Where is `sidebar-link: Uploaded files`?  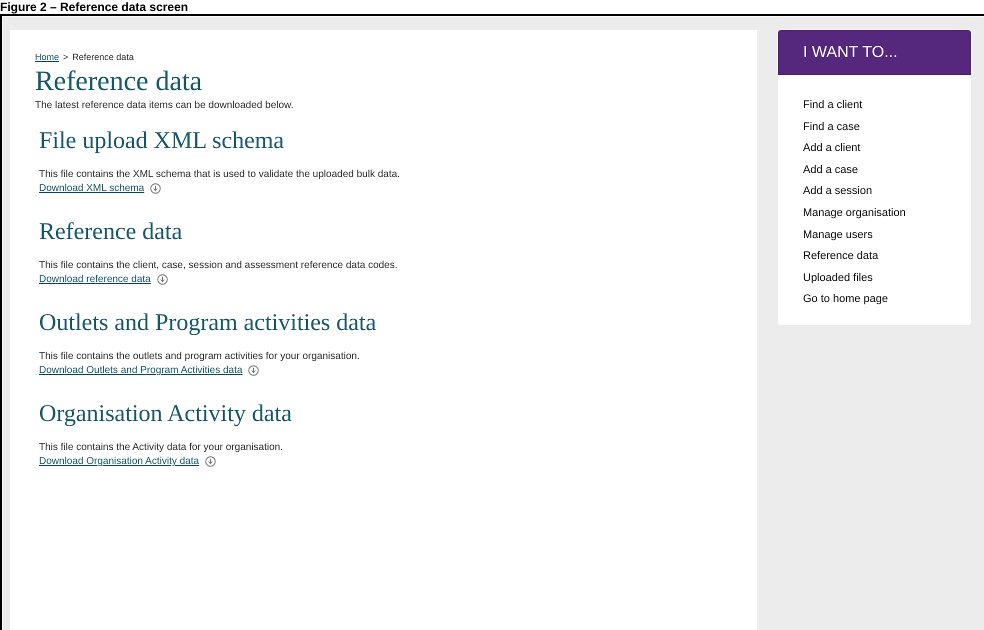 sidebar-link: Uploaded files is located at coordinates (887, 279).